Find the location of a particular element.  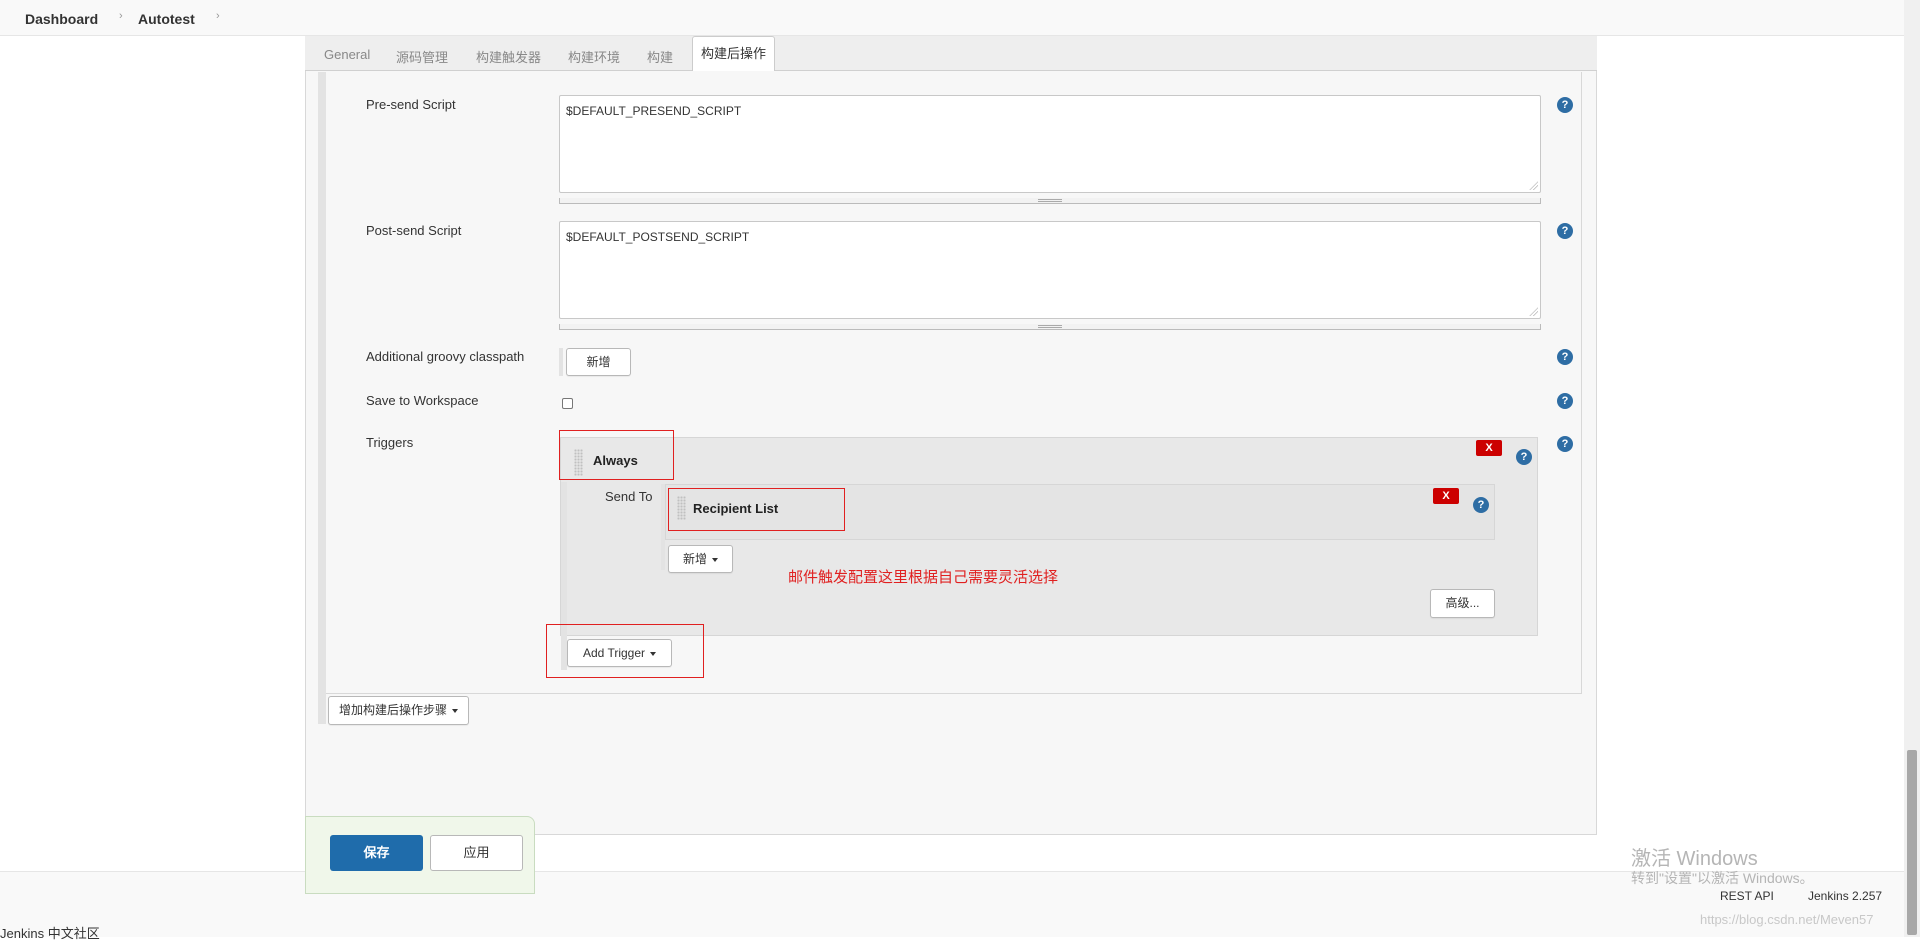

save-to-workspace-checkbox is located at coordinates (567, 403).